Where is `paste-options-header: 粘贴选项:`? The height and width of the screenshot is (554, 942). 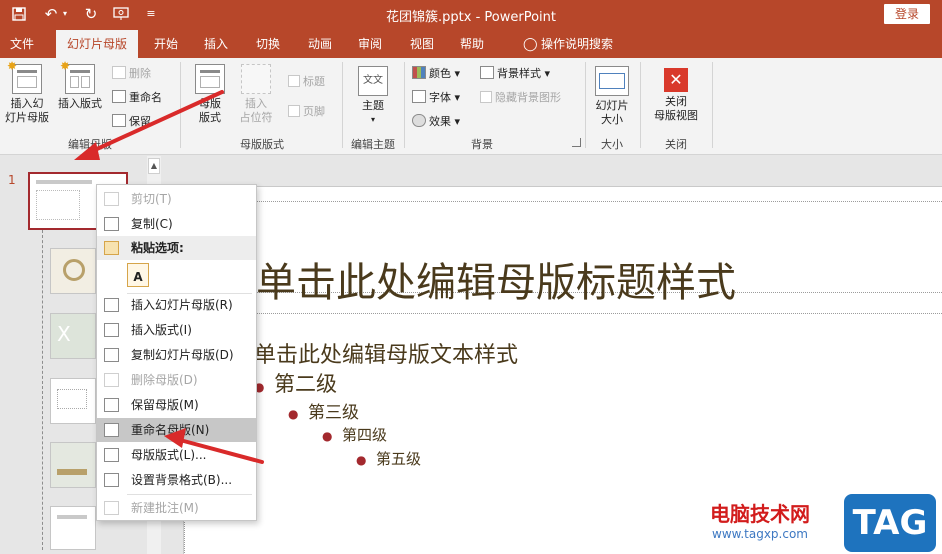
paste-options-header: 粘贴选项: is located at coordinates (176, 248).